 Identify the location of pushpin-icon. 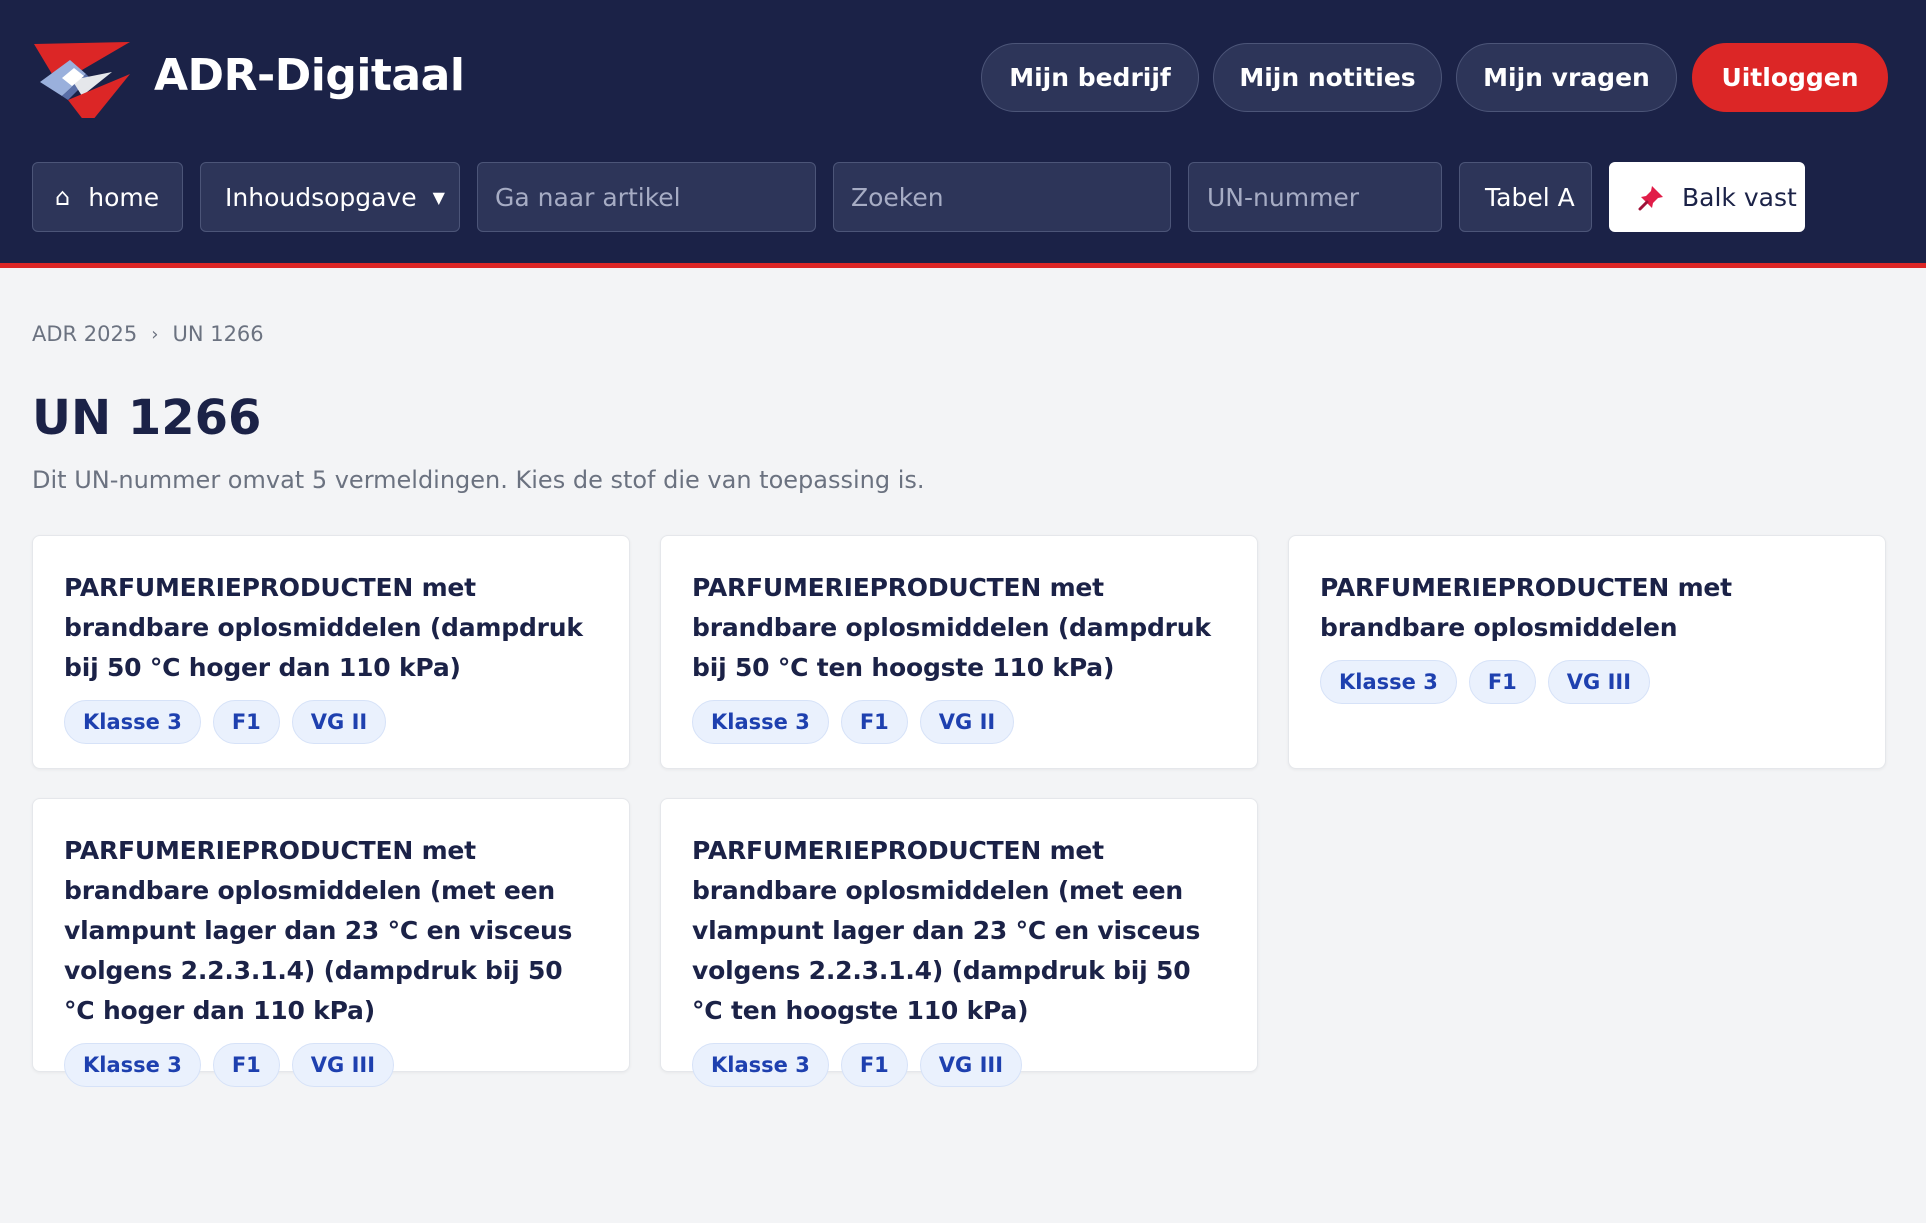
(1650, 198).